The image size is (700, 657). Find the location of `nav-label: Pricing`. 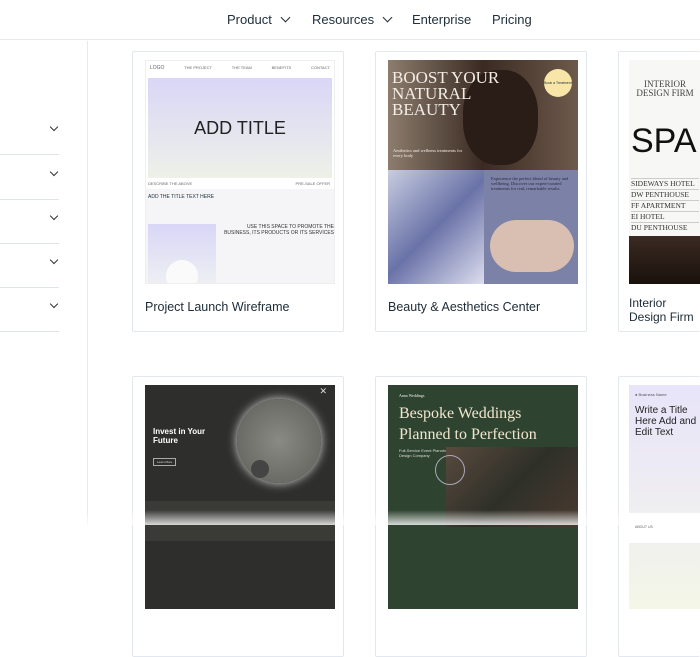

nav-label: Pricing is located at coordinates (512, 19).